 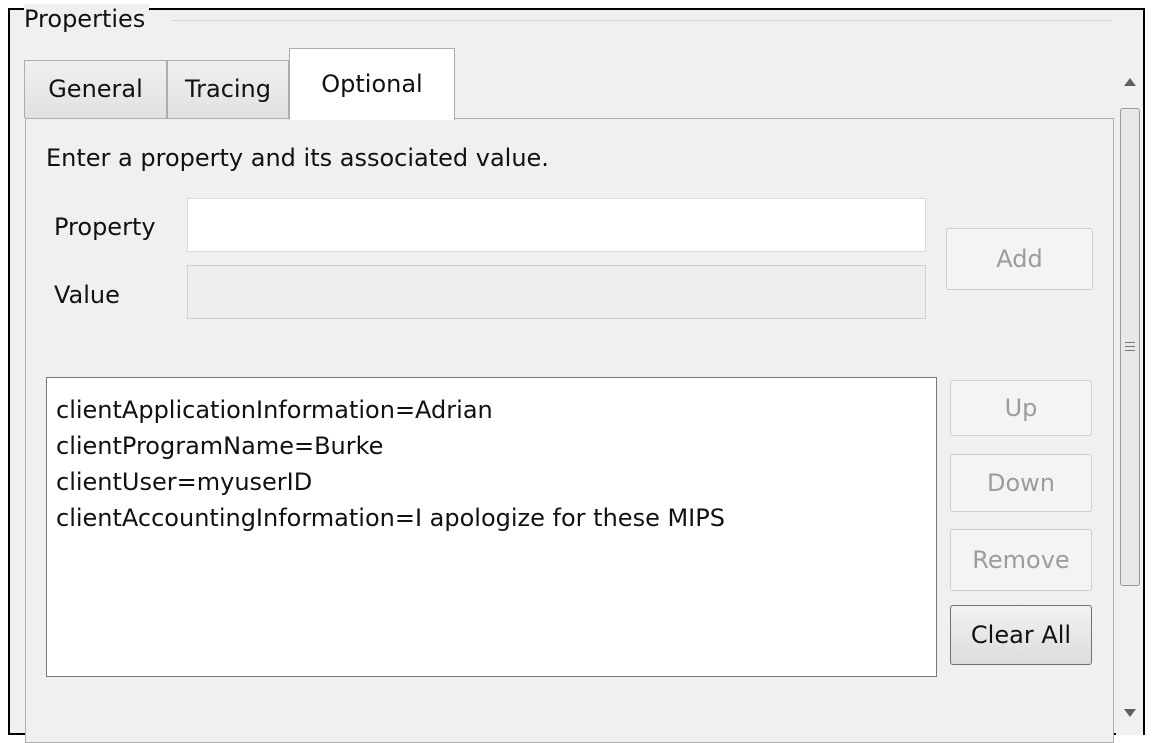 I want to click on property-label: Property, so click(x=105, y=227).